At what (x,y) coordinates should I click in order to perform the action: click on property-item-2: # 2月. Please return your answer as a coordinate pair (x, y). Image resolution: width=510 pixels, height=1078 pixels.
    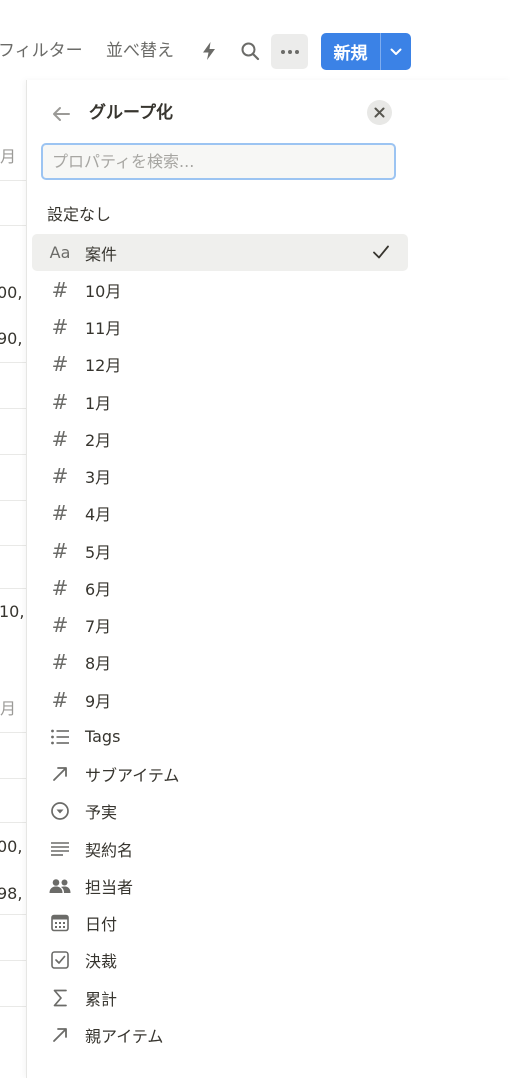
    Looking at the image, I should click on (220, 438).